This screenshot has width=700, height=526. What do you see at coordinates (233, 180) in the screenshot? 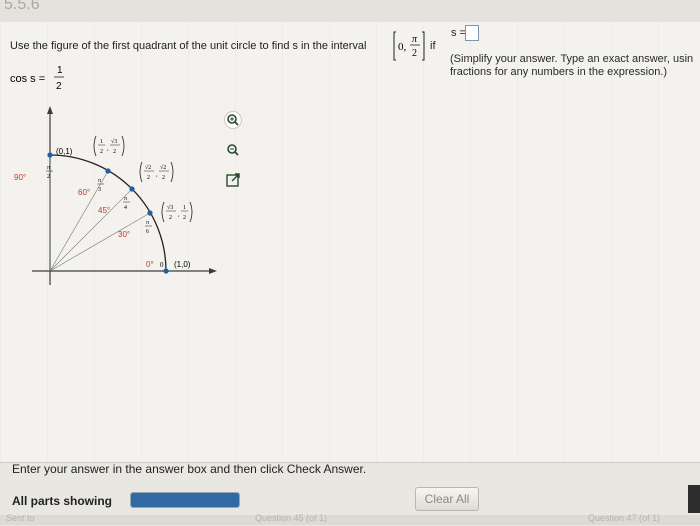
I see `popout-icon` at bounding box center [233, 180].